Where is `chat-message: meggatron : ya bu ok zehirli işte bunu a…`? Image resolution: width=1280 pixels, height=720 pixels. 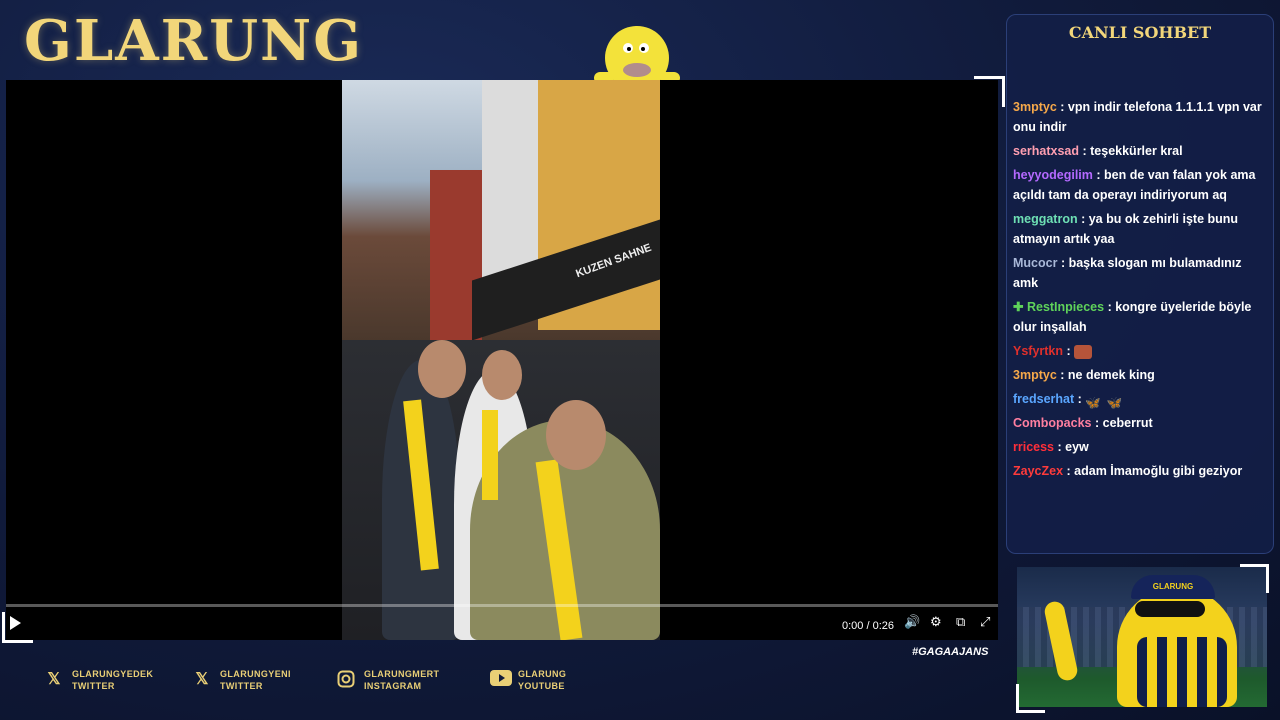
chat-message: meggatron : ya bu ok zehirli işte bunu a… is located at coordinates (1141, 229).